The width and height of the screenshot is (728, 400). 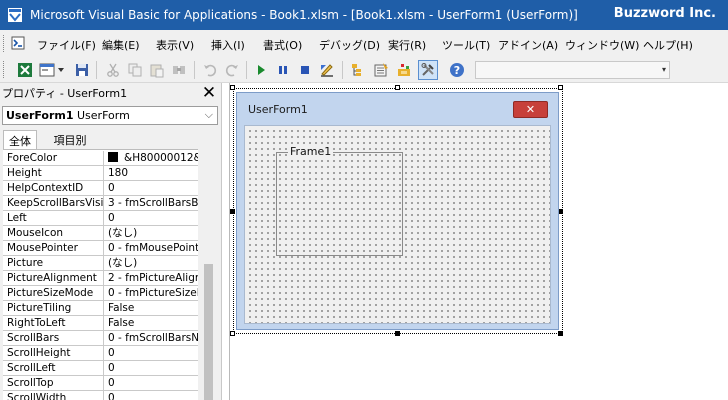 What do you see at coordinates (151, 158) in the screenshot?
I see `property-value: &H80000012&` at bounding box center [151, 158].